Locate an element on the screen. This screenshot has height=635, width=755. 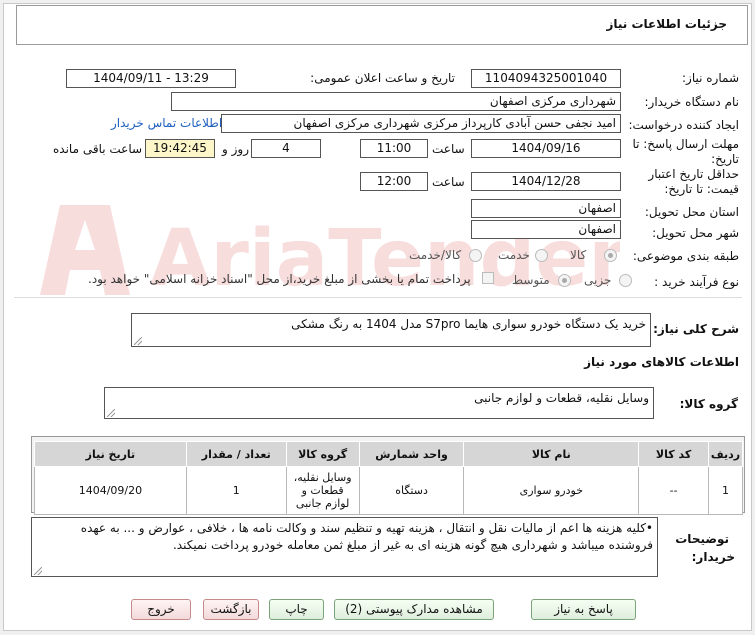
col-header-group: گروه کالا is located at coordinates (322, 454).